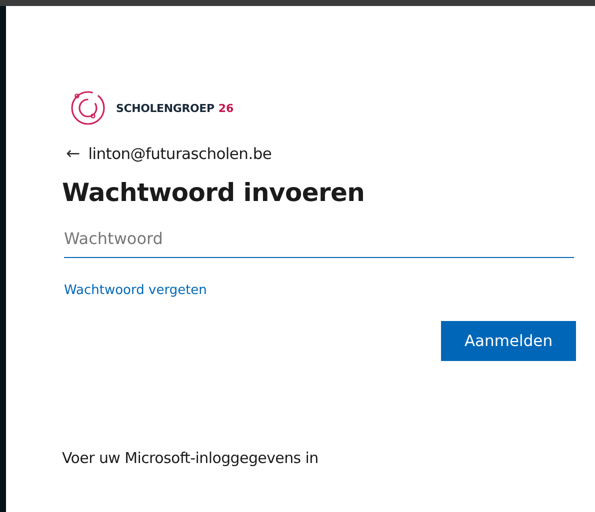  What do you see at coordinates (191, 458) in the screenshot?
I see `footer-text: Voer uw Microsoft-inloggegevens in` at bounding box center [191, 458].